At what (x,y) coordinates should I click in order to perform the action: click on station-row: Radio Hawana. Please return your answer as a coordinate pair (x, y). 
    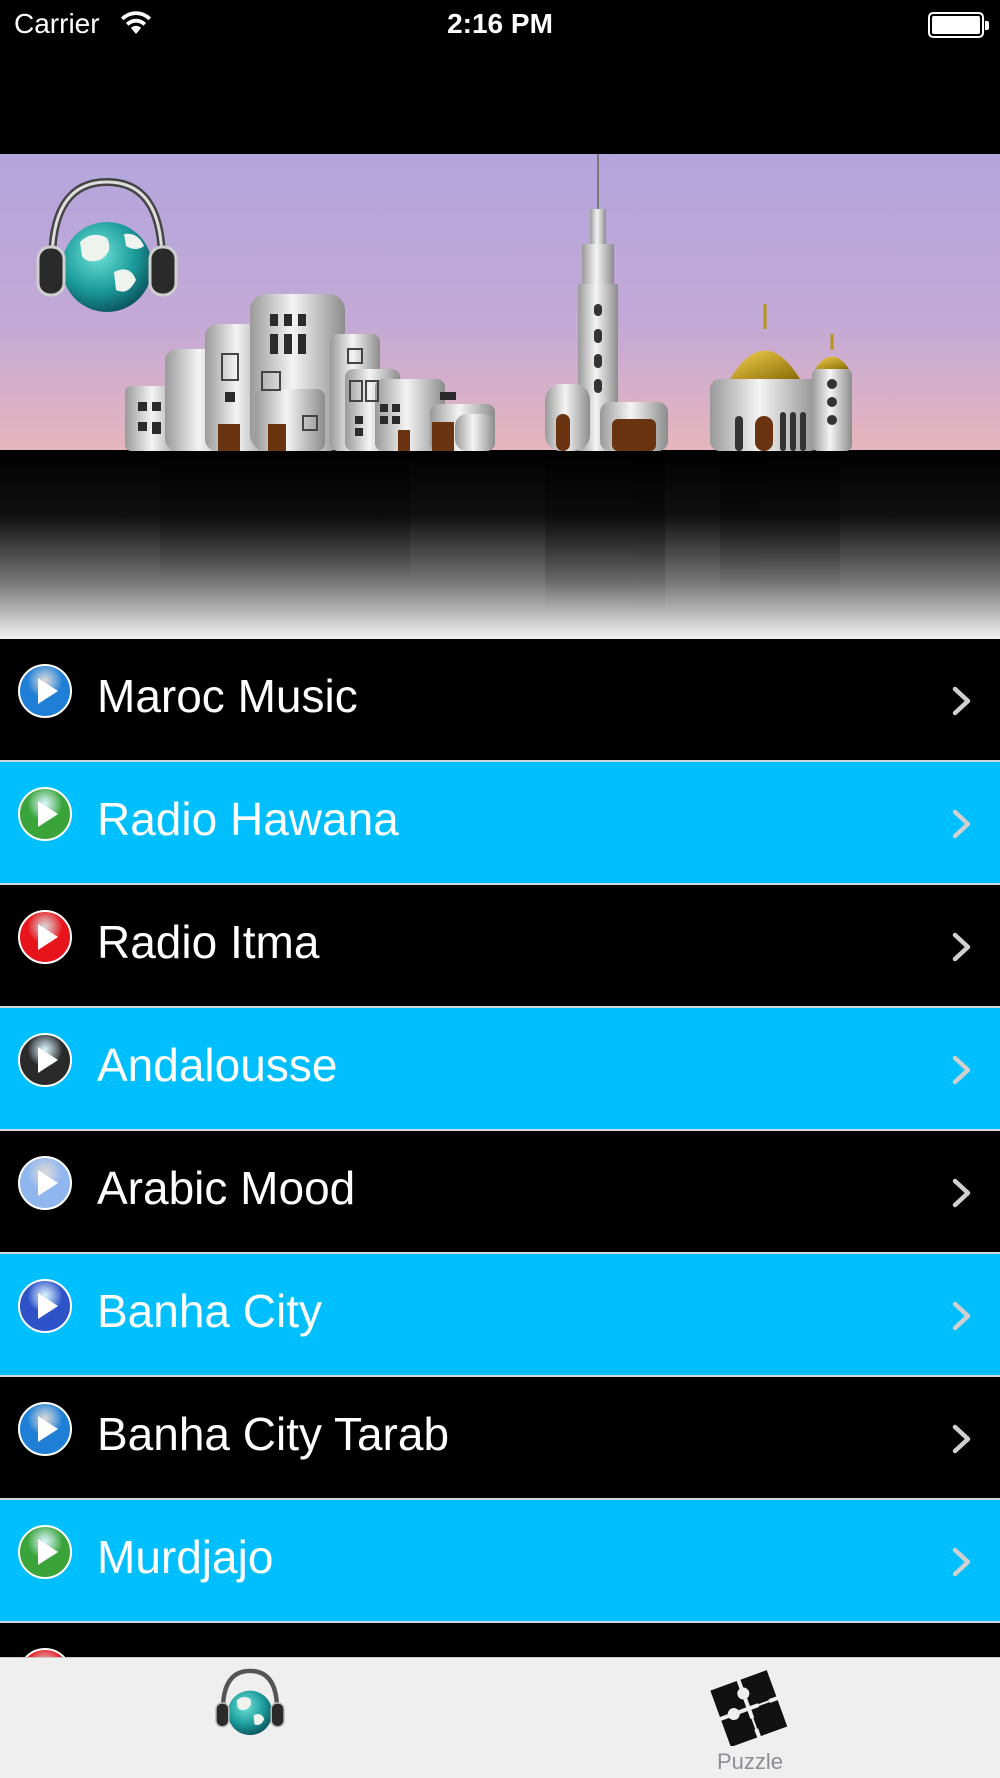
    Looking at the image, I should click on (500, 823).